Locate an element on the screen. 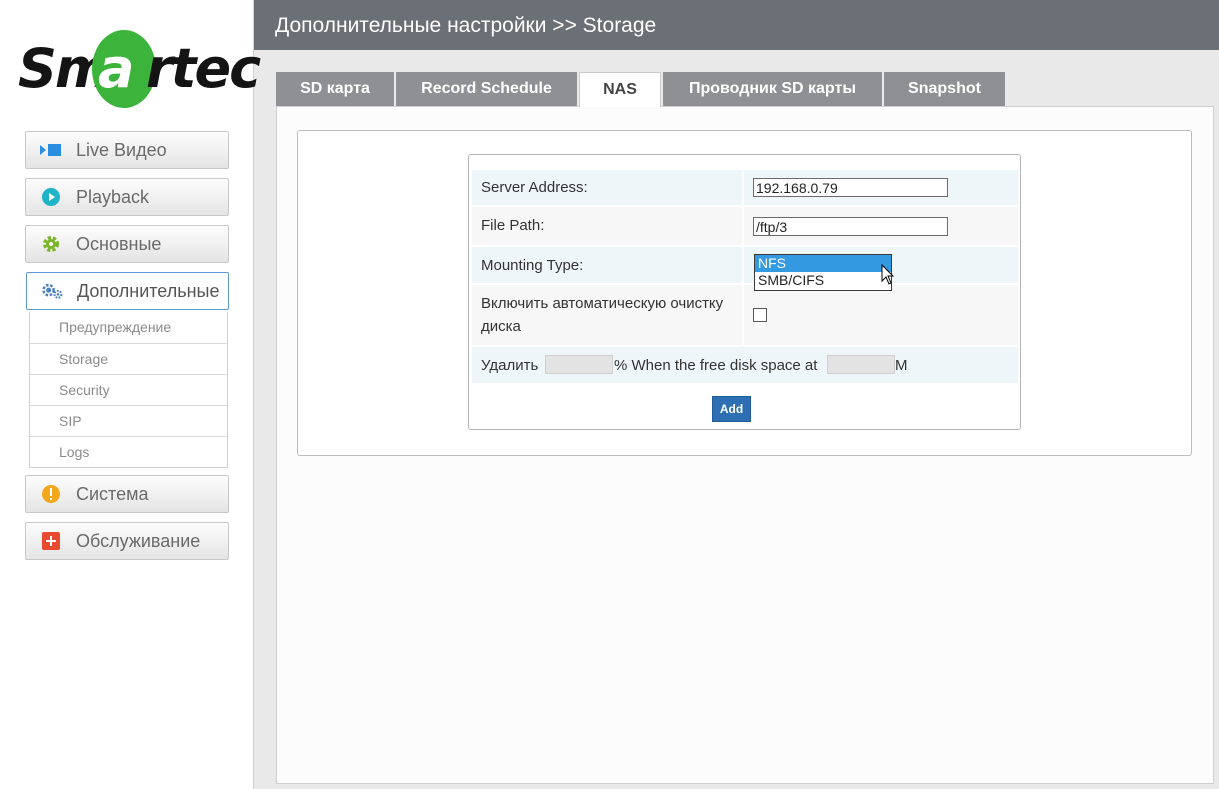 Image resolution: width=1219 pixels, height=789 pixels. file-path-label: File Path: is located at coordinates (513, 225).